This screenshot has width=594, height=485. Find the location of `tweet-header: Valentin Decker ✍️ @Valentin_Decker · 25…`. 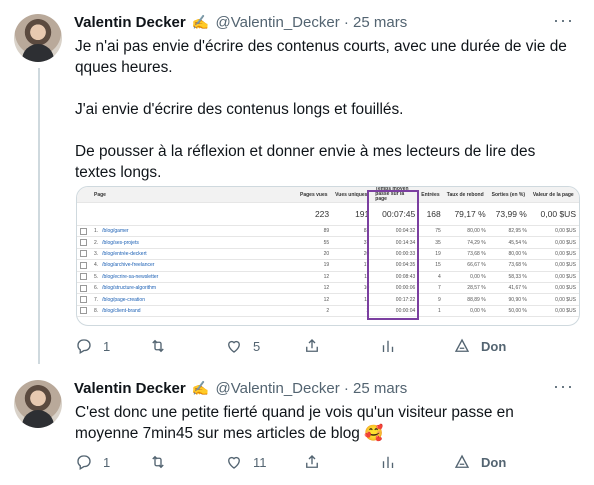

tweet-header: Valentin Decker ✍️ @Valentin_Decker · 25… is located at coordinates (240, 388).